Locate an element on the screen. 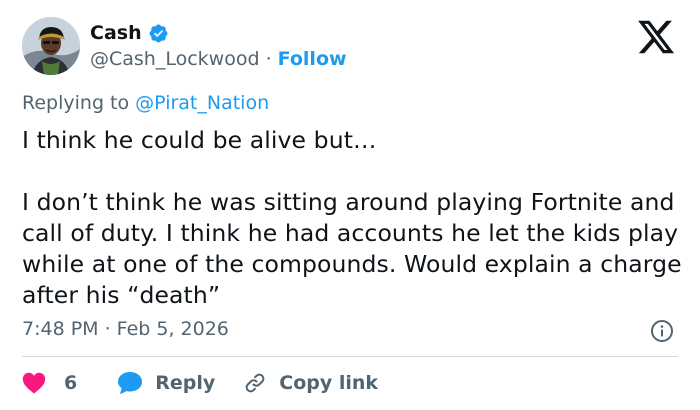 The image size is (700, 410). x-logo-icon is located at coordinates (656, 37).